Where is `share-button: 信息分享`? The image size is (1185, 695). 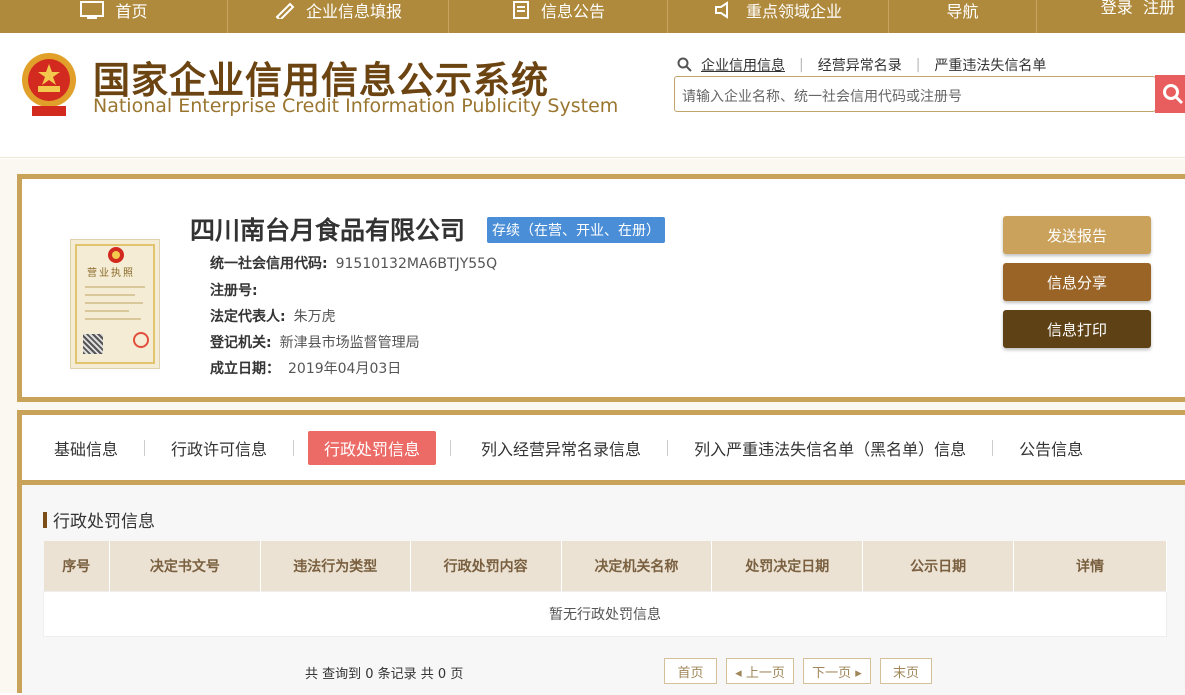
share-button: 信息分享 is located at coordinates (1077, 282).